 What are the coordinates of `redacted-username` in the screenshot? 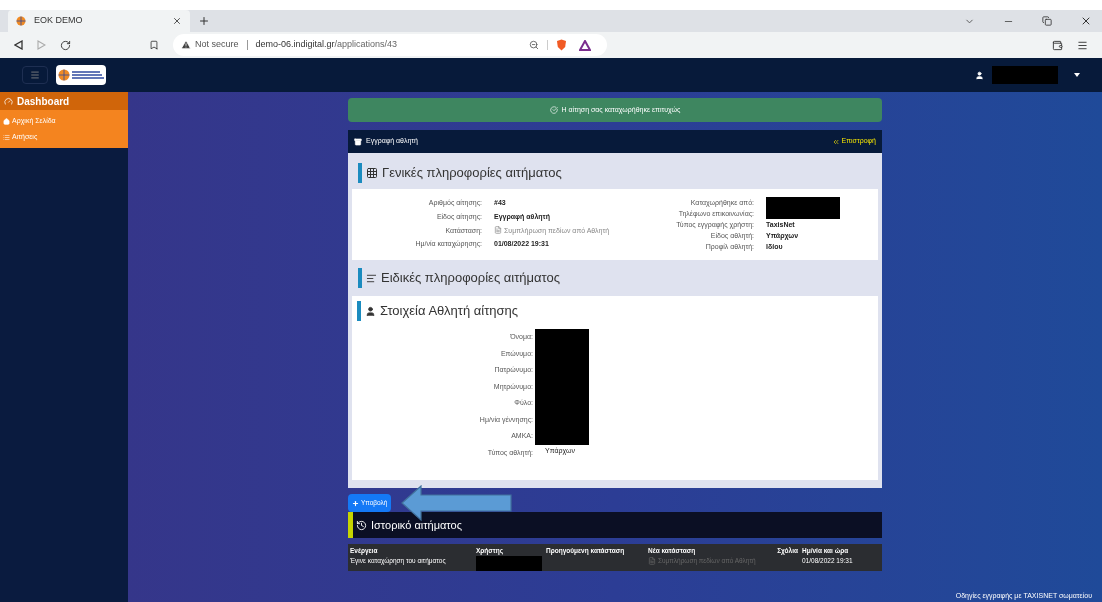 It's located at (1025, 75).